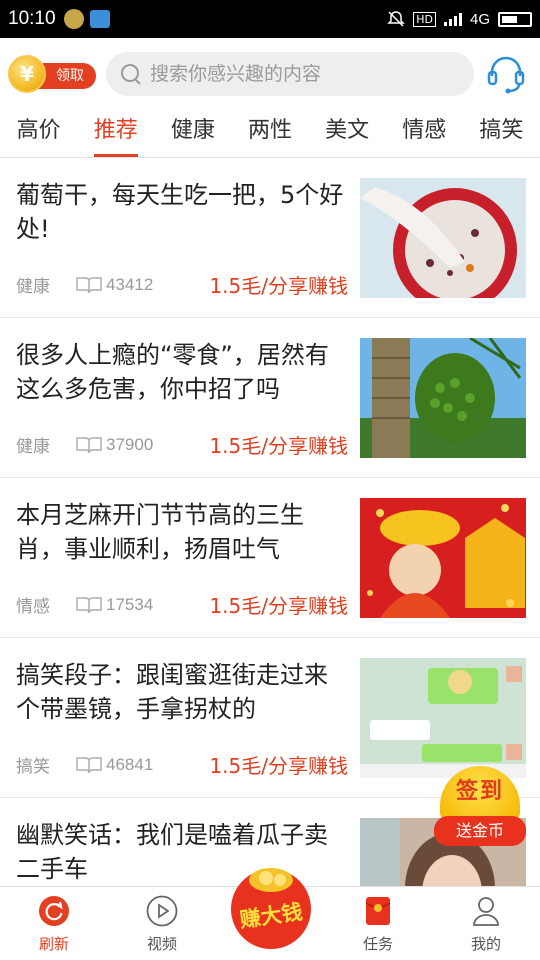 The image size is (540, 960). Describe the element at coordinates (378, 911) in the screenshot. I see `red-envelope-icon` at that location.